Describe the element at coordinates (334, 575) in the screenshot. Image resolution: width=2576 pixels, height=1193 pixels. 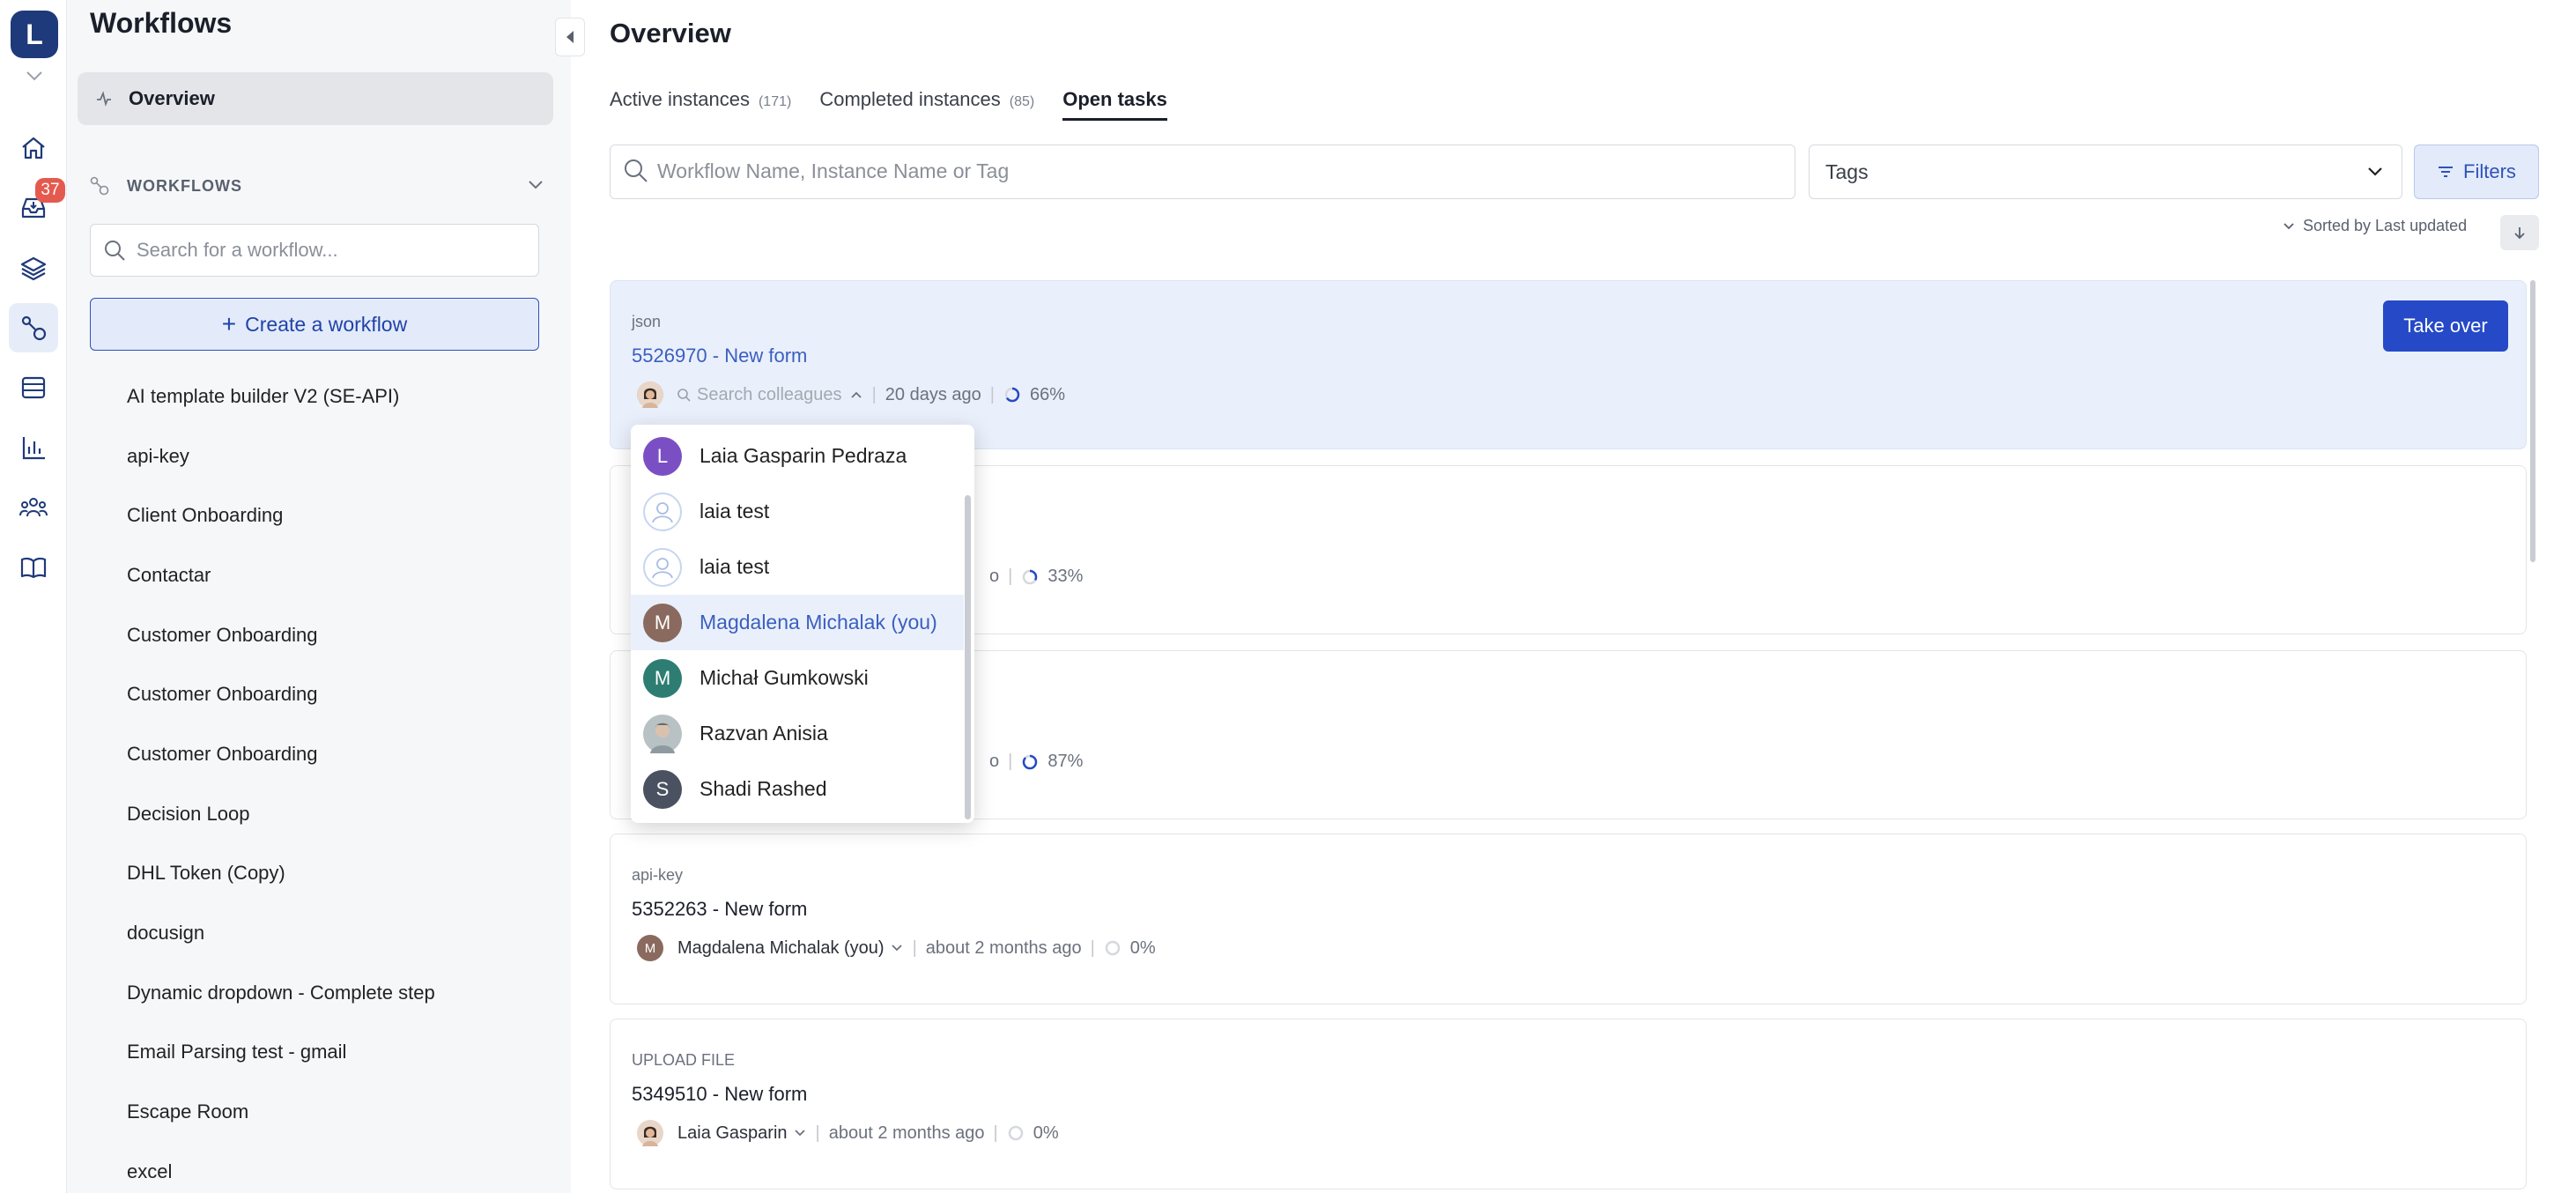
I see `list-item: Contactar` at that location.